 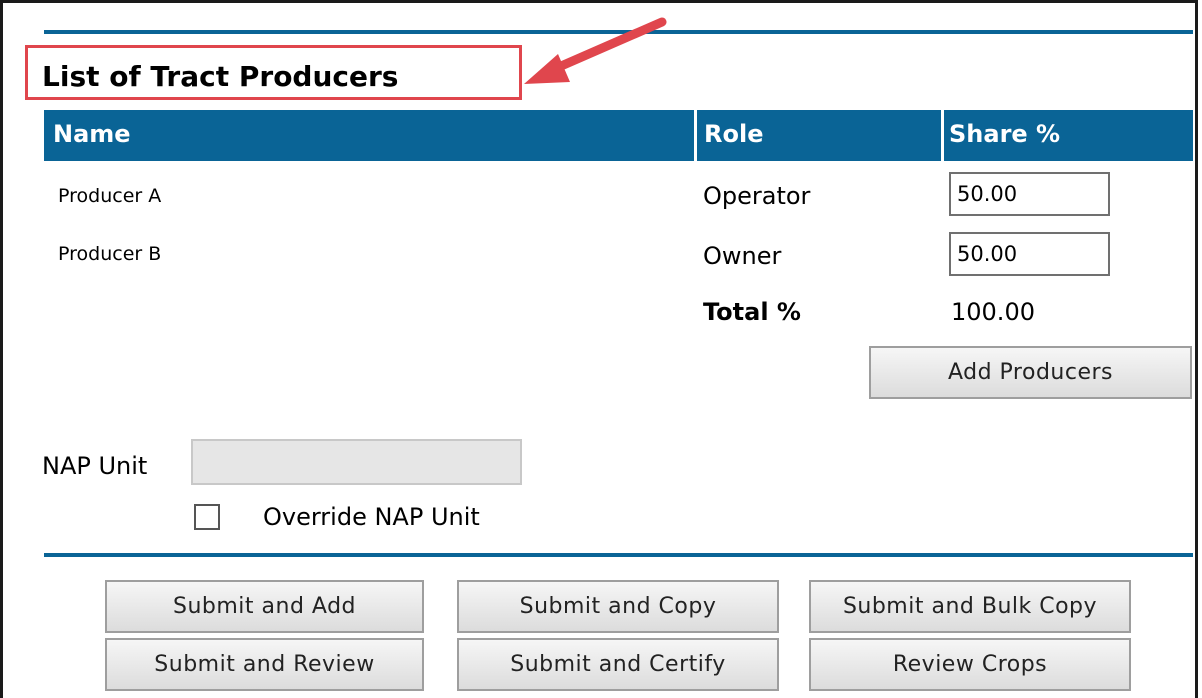 I want to click on review-crops-button: Review Crops, so click(x=970, y=664).